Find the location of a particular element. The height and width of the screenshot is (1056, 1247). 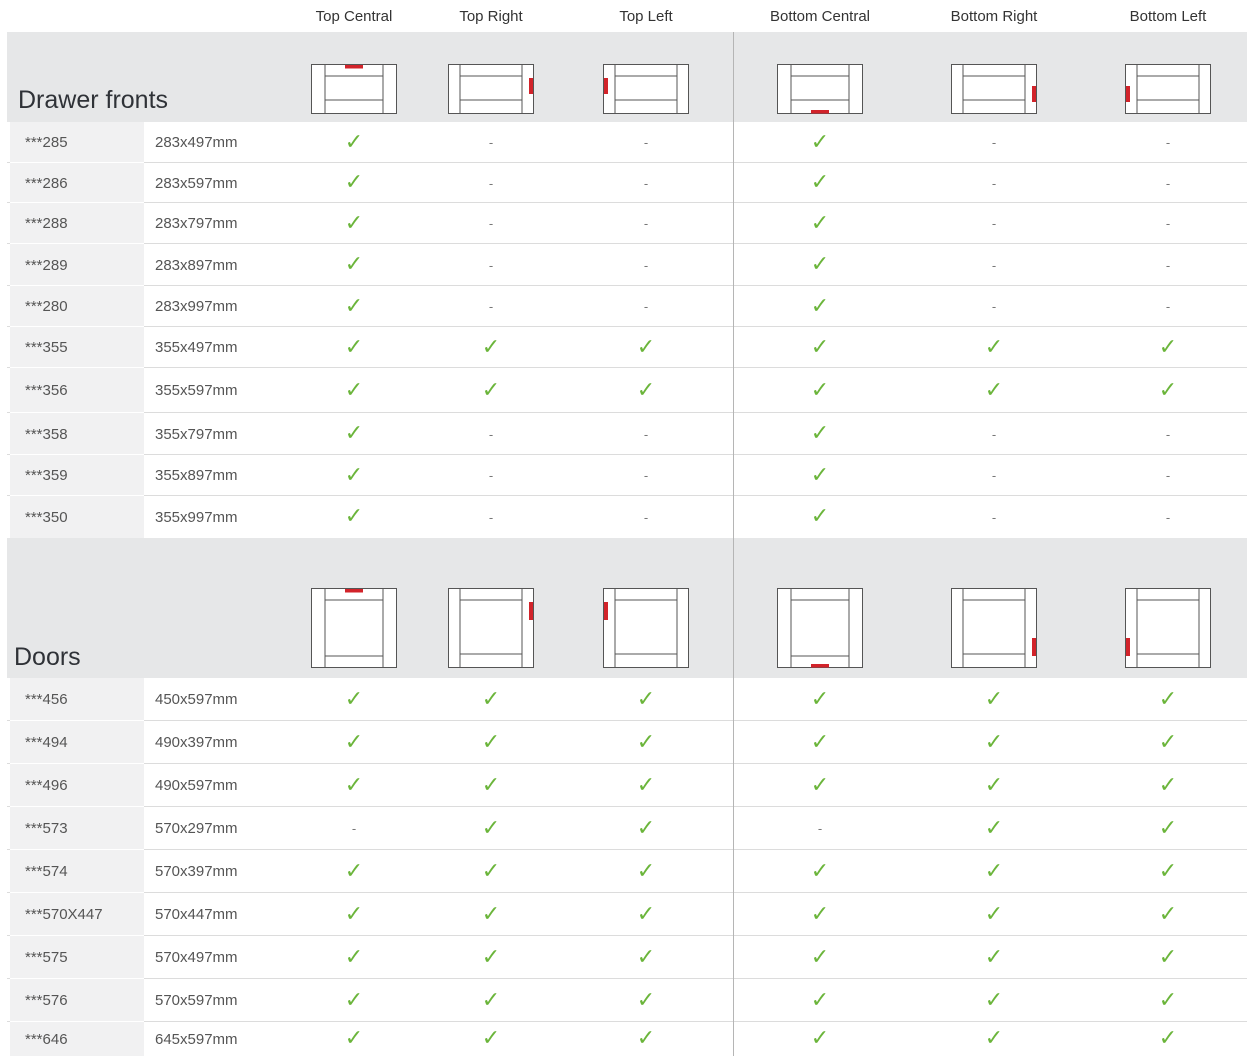

product-code: ***456 is located at coordinates (77, 699).